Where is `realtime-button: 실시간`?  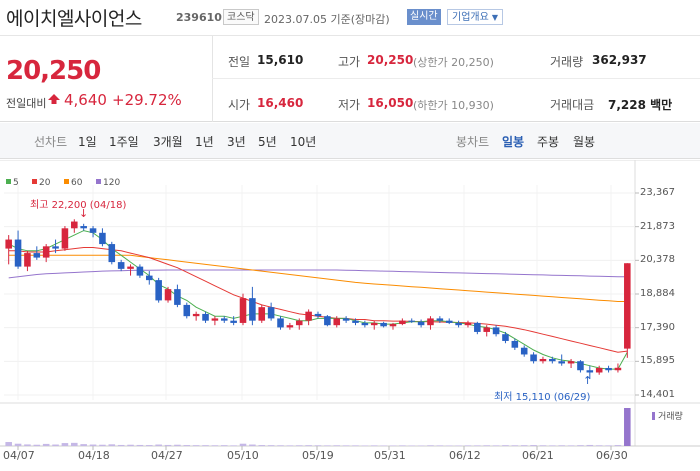 realtime-button: 실시간 is located at coordinates (424, 17).